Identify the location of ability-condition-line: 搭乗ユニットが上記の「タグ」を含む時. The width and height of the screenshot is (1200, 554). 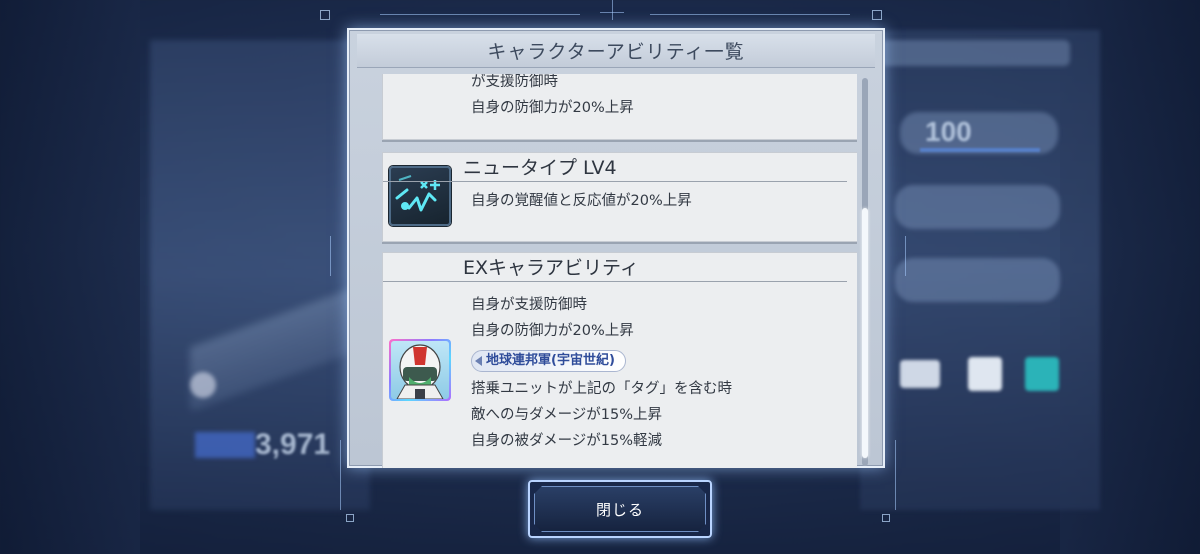
(601, 389).